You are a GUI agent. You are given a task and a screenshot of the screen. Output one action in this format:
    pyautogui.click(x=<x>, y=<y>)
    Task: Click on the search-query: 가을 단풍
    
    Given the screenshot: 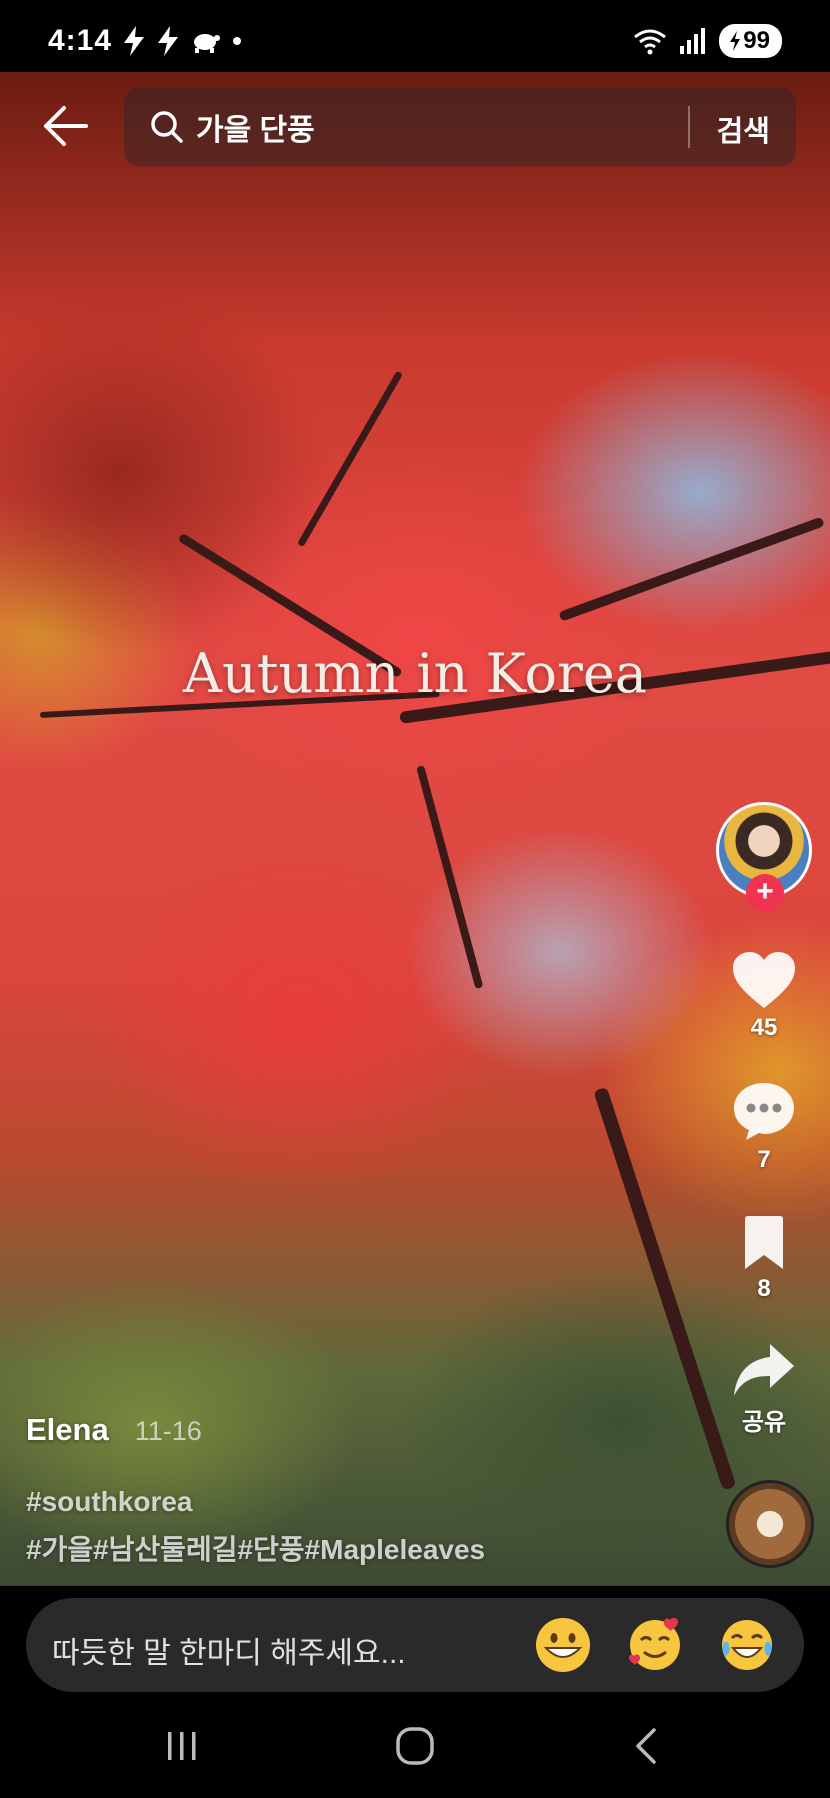 What is the action you would take?
    pyautogui.click(x=255, y=127)
    